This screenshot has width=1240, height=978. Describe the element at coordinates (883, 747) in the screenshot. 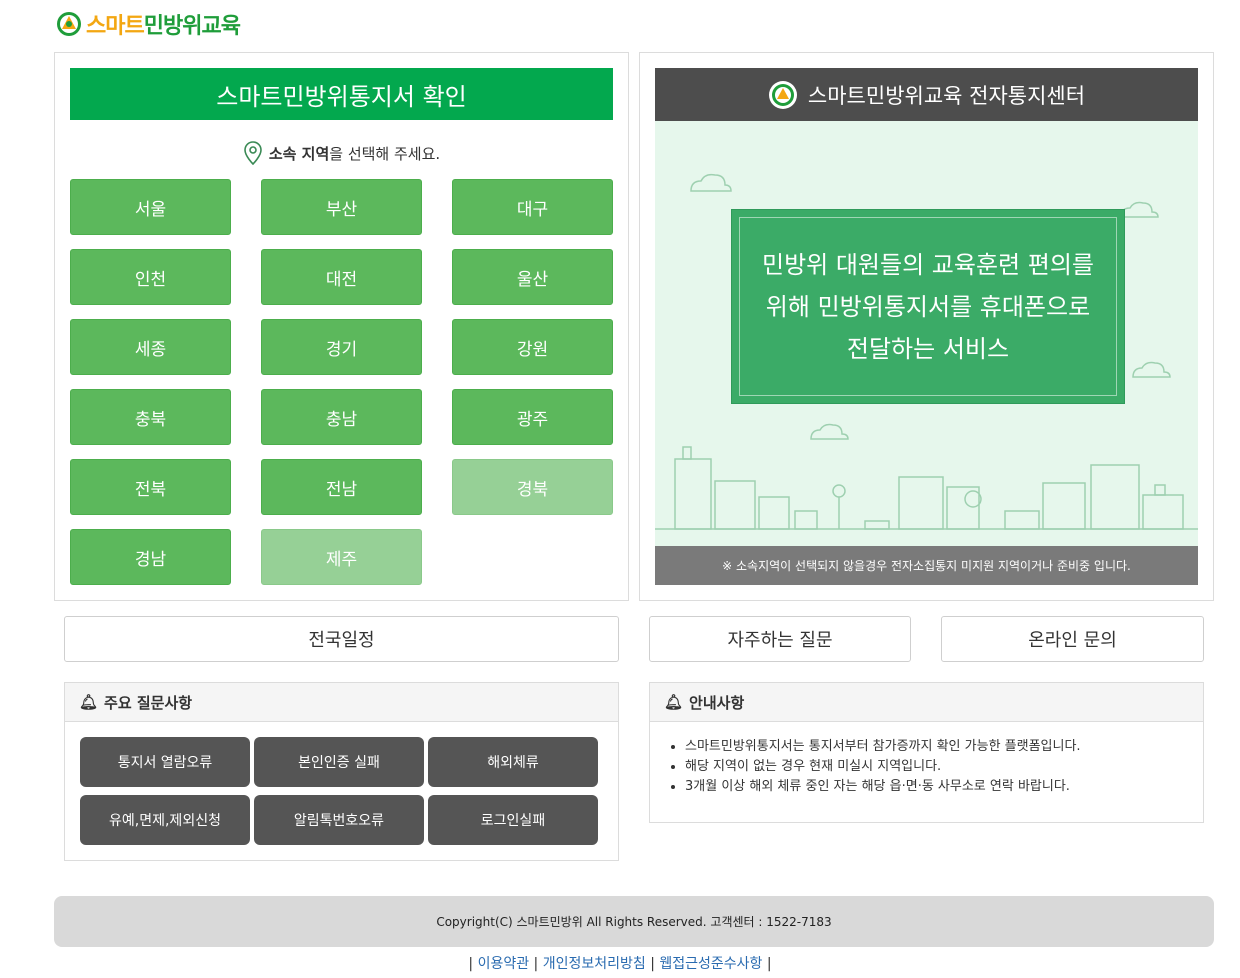

I see `notice-item: 스마트민방위통지서는 통지서부터 참가증까지 확인 가능한 플랫폼입니다.` at that location.